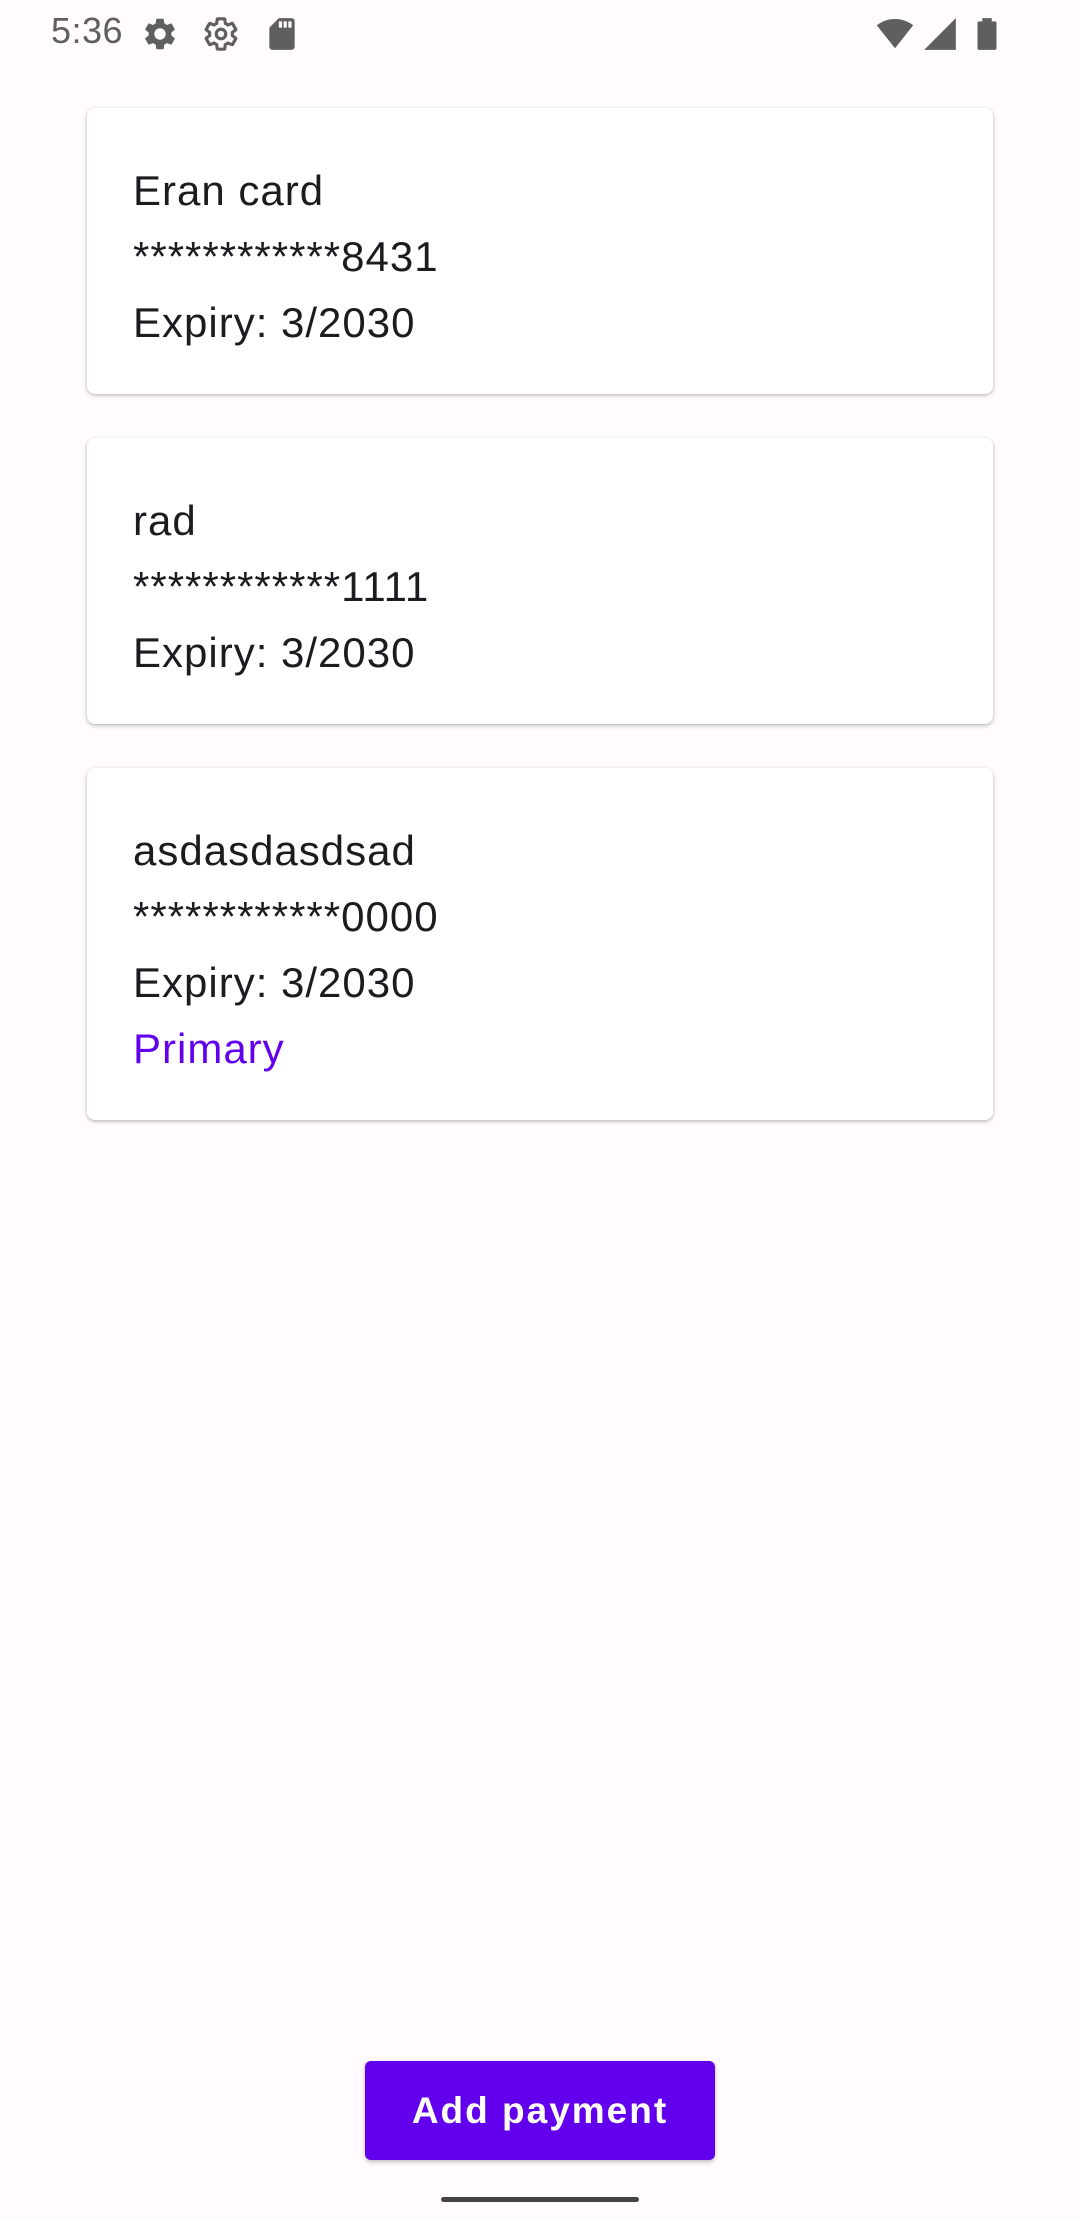 The image size is (1080, 2220). I want to click on add-payment-button: Add payment, so click(540, 2110).